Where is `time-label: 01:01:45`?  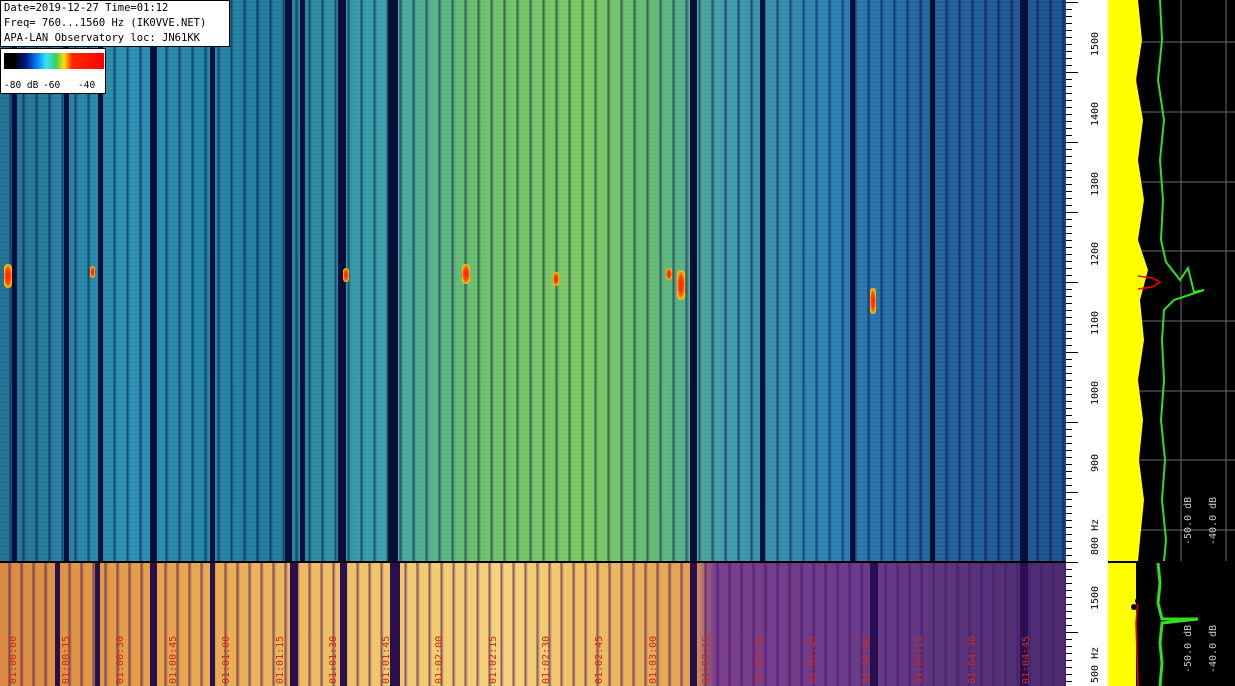 time-label: 01:01:45 is located at coordinates (386, 659).